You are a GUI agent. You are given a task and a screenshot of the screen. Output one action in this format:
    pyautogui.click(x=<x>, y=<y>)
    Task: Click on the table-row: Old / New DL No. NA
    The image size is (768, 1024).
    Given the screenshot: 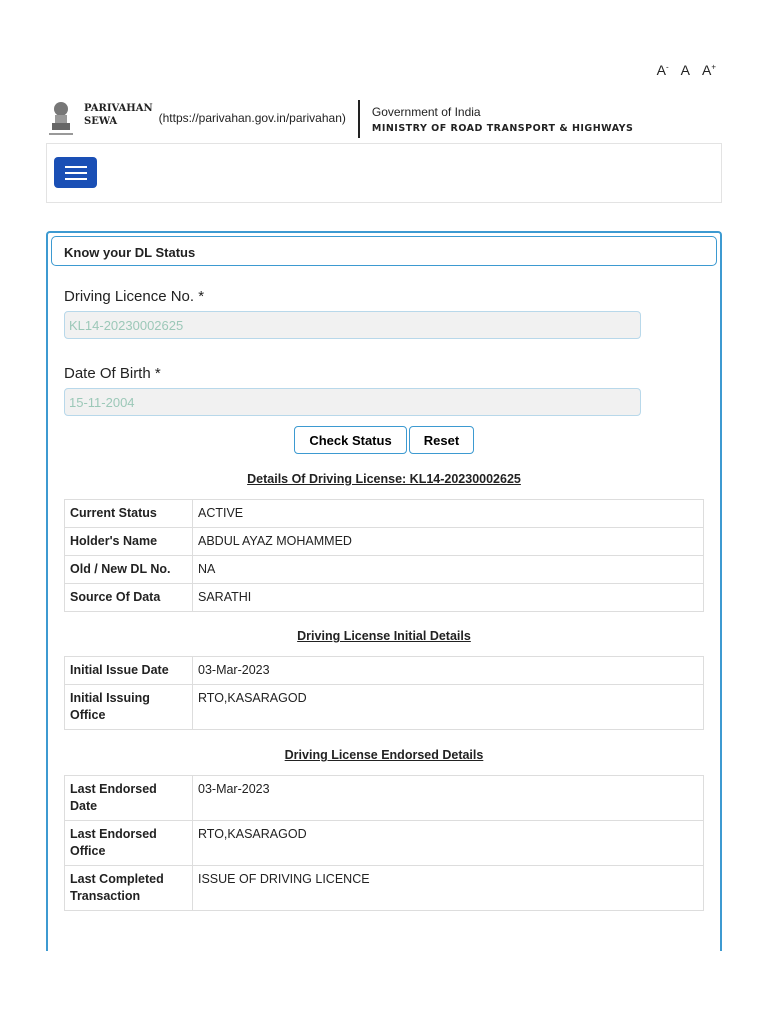 What is the action you would take?
    pyautogui.click(x=384, y=569)
    